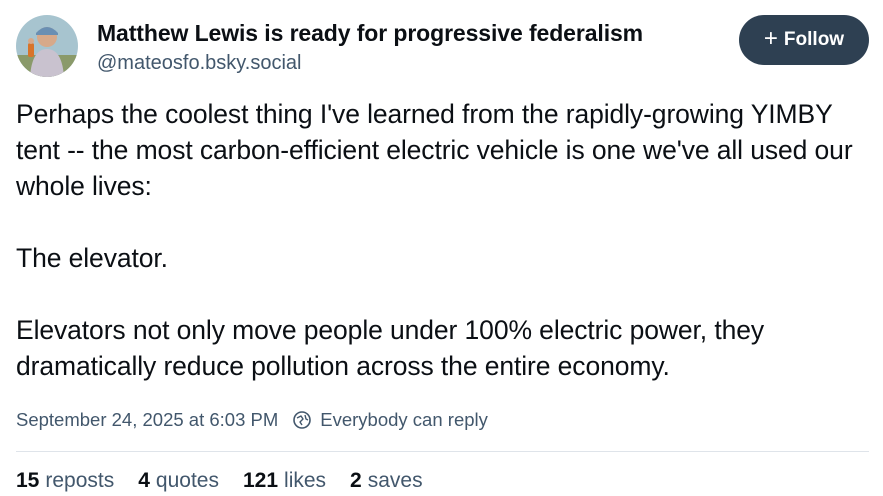 The height and width of the screenshot is (496, 883). Describe the element at coordinates (356, 480) in the screenshot. I see `saves-count: 2` at that location.